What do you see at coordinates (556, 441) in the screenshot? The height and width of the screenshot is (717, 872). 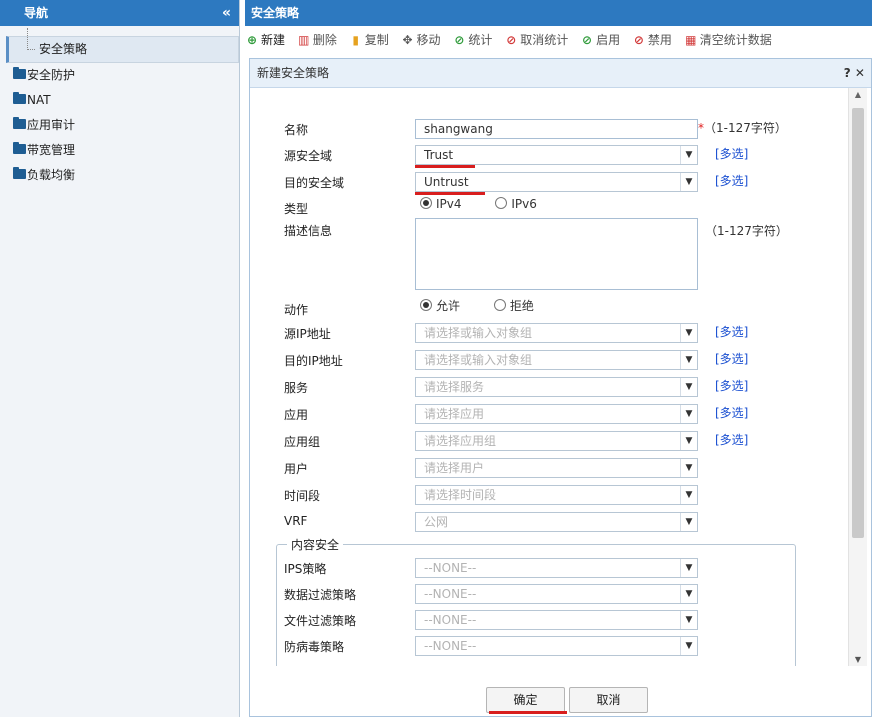 I see `app-group-select: 请选择应用组 ▼` at bounding box center [556, 441].